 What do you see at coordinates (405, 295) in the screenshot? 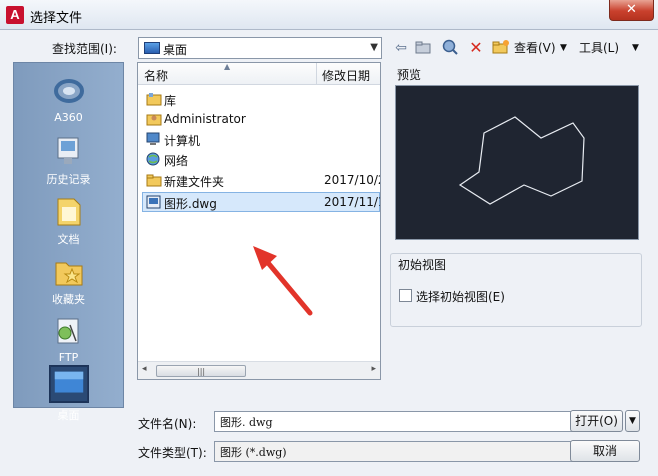
I see `select-initial-view-checkbox` at bounding box center [405, 295].